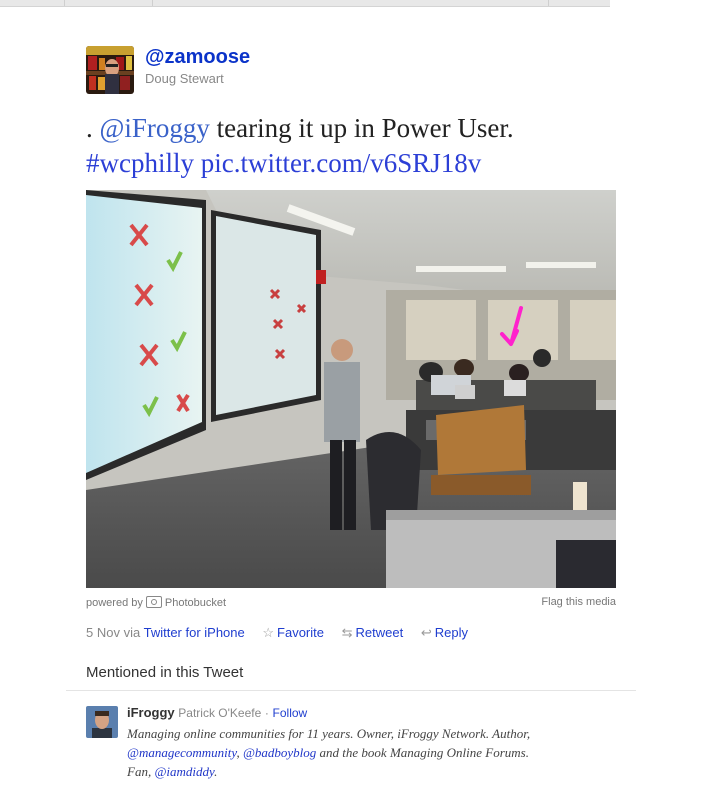  What do you see at coordinates (426, 632) in the screenshot?
I see `reply-icon: ↩` at bounding box center [426, 632].